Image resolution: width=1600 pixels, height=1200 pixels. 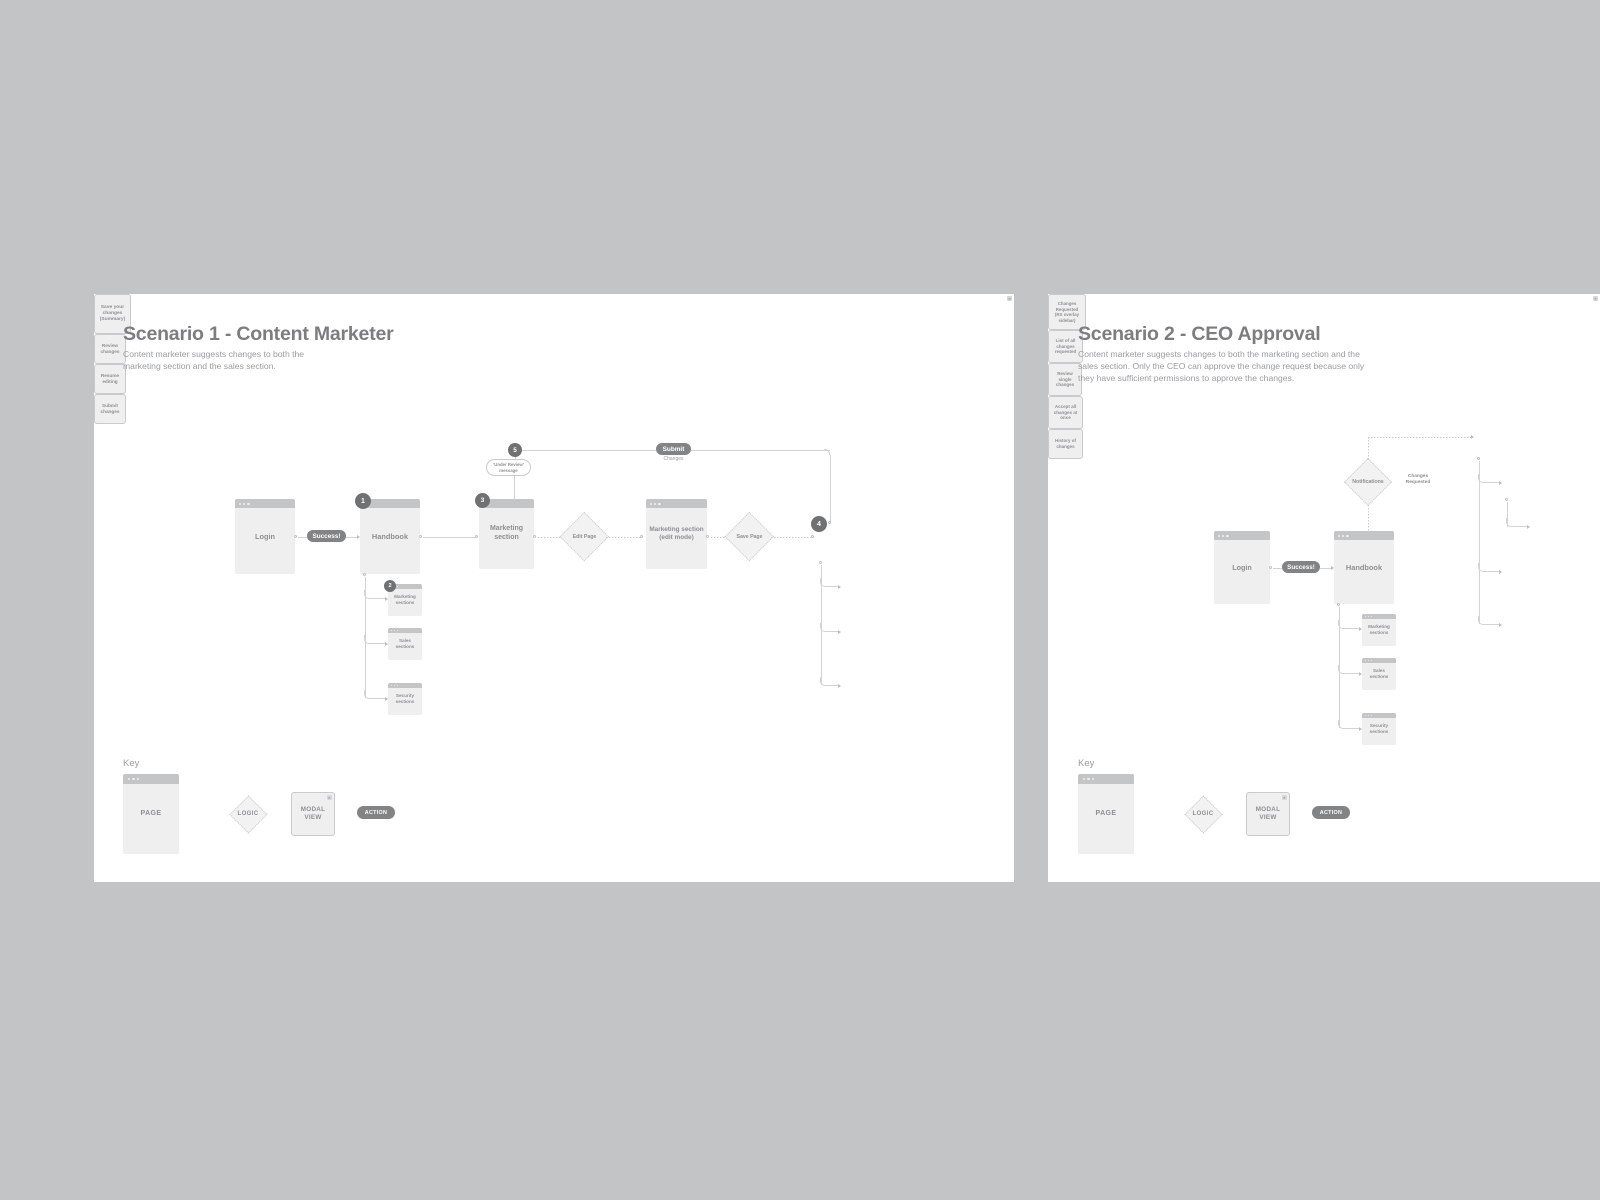 I want to click on modal-label: Accept all changes at once, so click(x=1066, y=412).